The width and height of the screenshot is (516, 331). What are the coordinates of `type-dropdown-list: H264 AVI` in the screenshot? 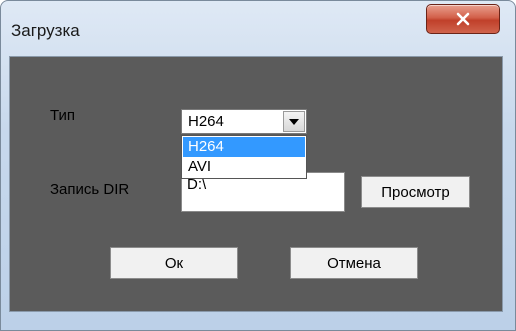 It's located at (244, 157).